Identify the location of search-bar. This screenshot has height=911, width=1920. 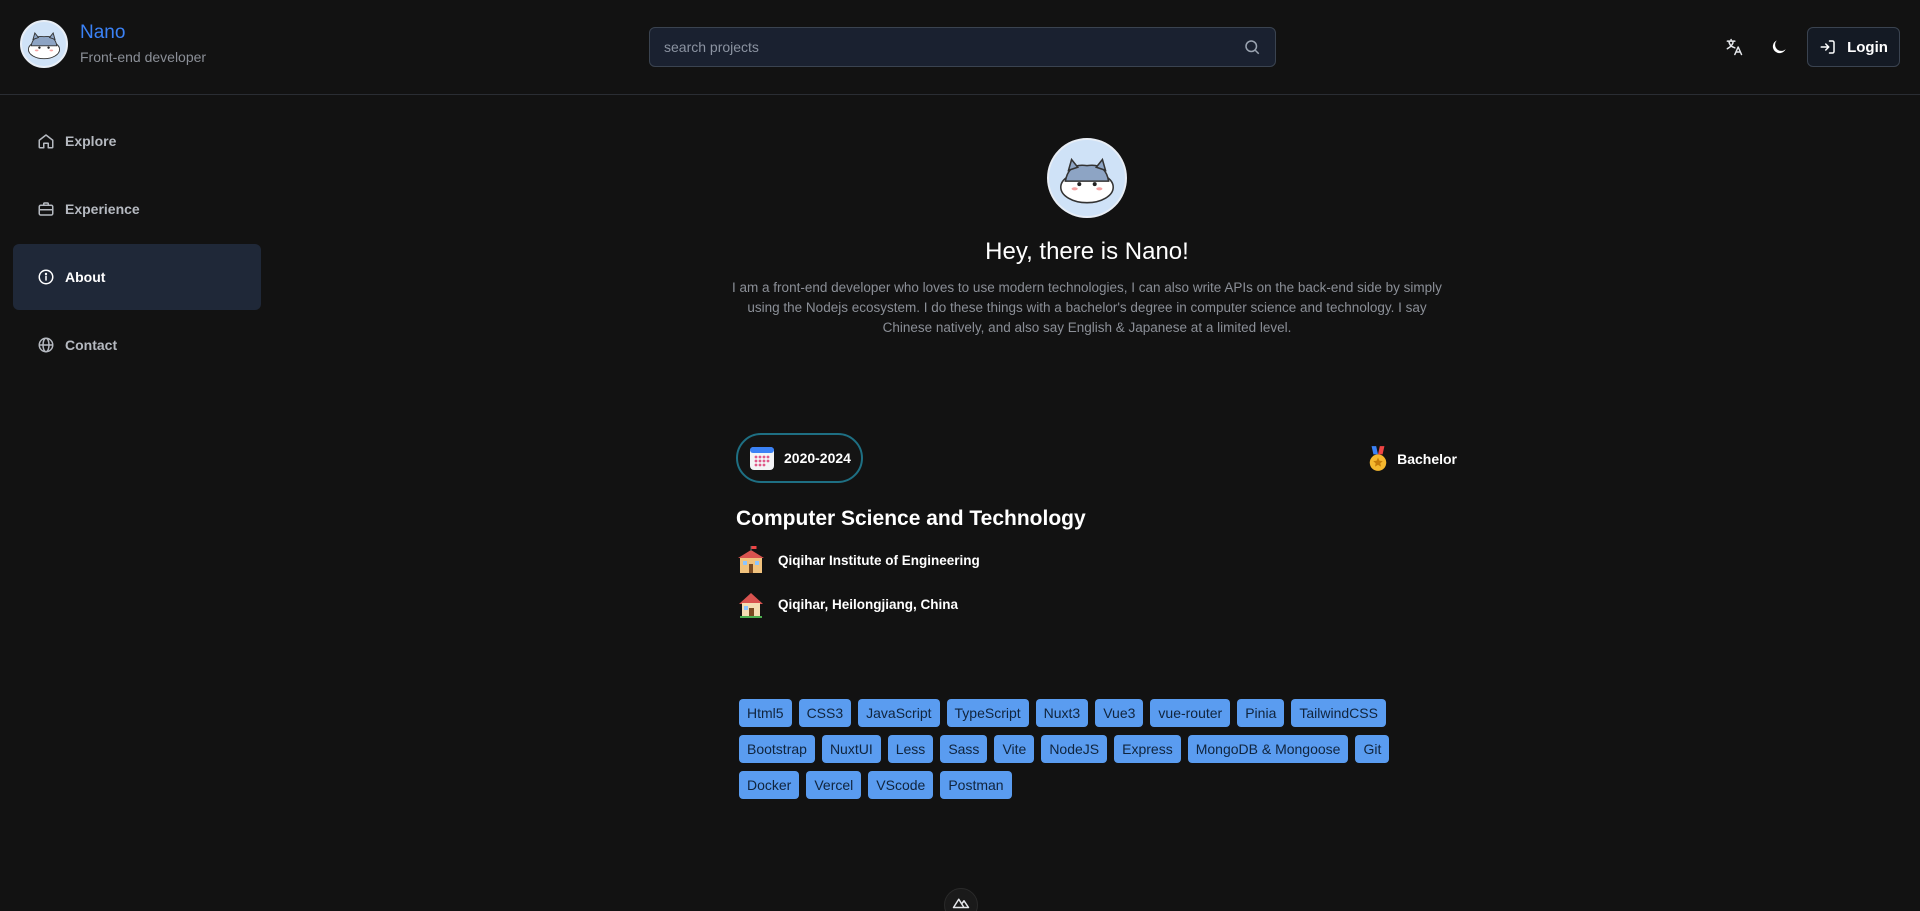
(962, 47).